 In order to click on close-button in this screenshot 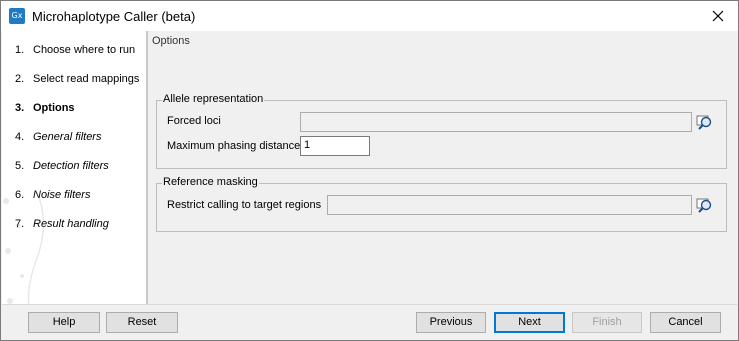, I will do `click(718, 16)`.